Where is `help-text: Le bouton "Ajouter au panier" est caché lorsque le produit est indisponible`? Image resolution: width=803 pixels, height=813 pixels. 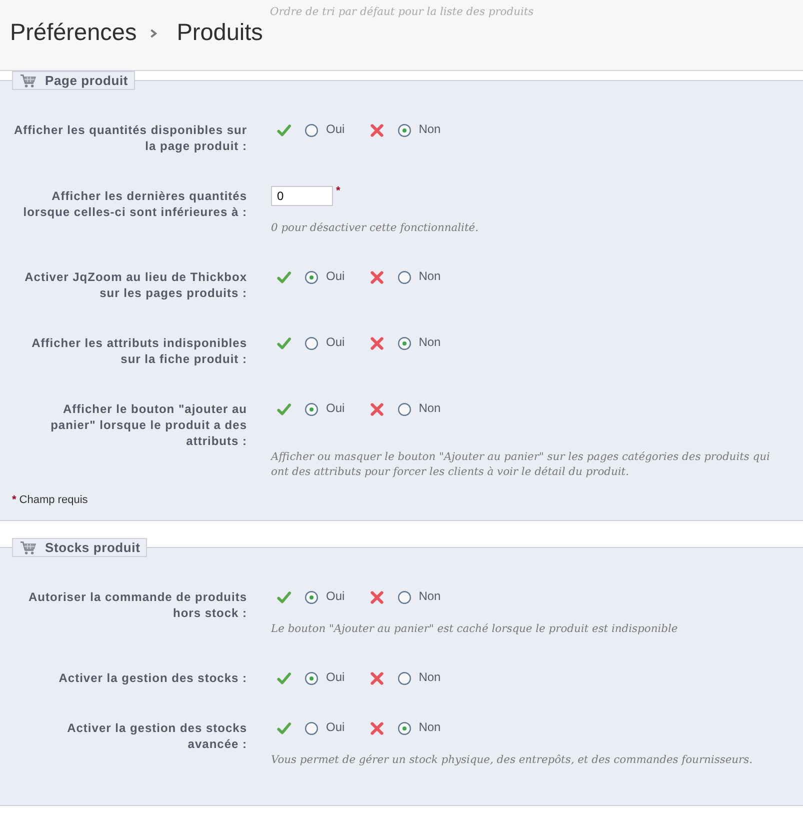 help-text: Le bouton "Ajouter au panier" est caché lorsque le produit est indisponible is located at coordinates (475, 628).